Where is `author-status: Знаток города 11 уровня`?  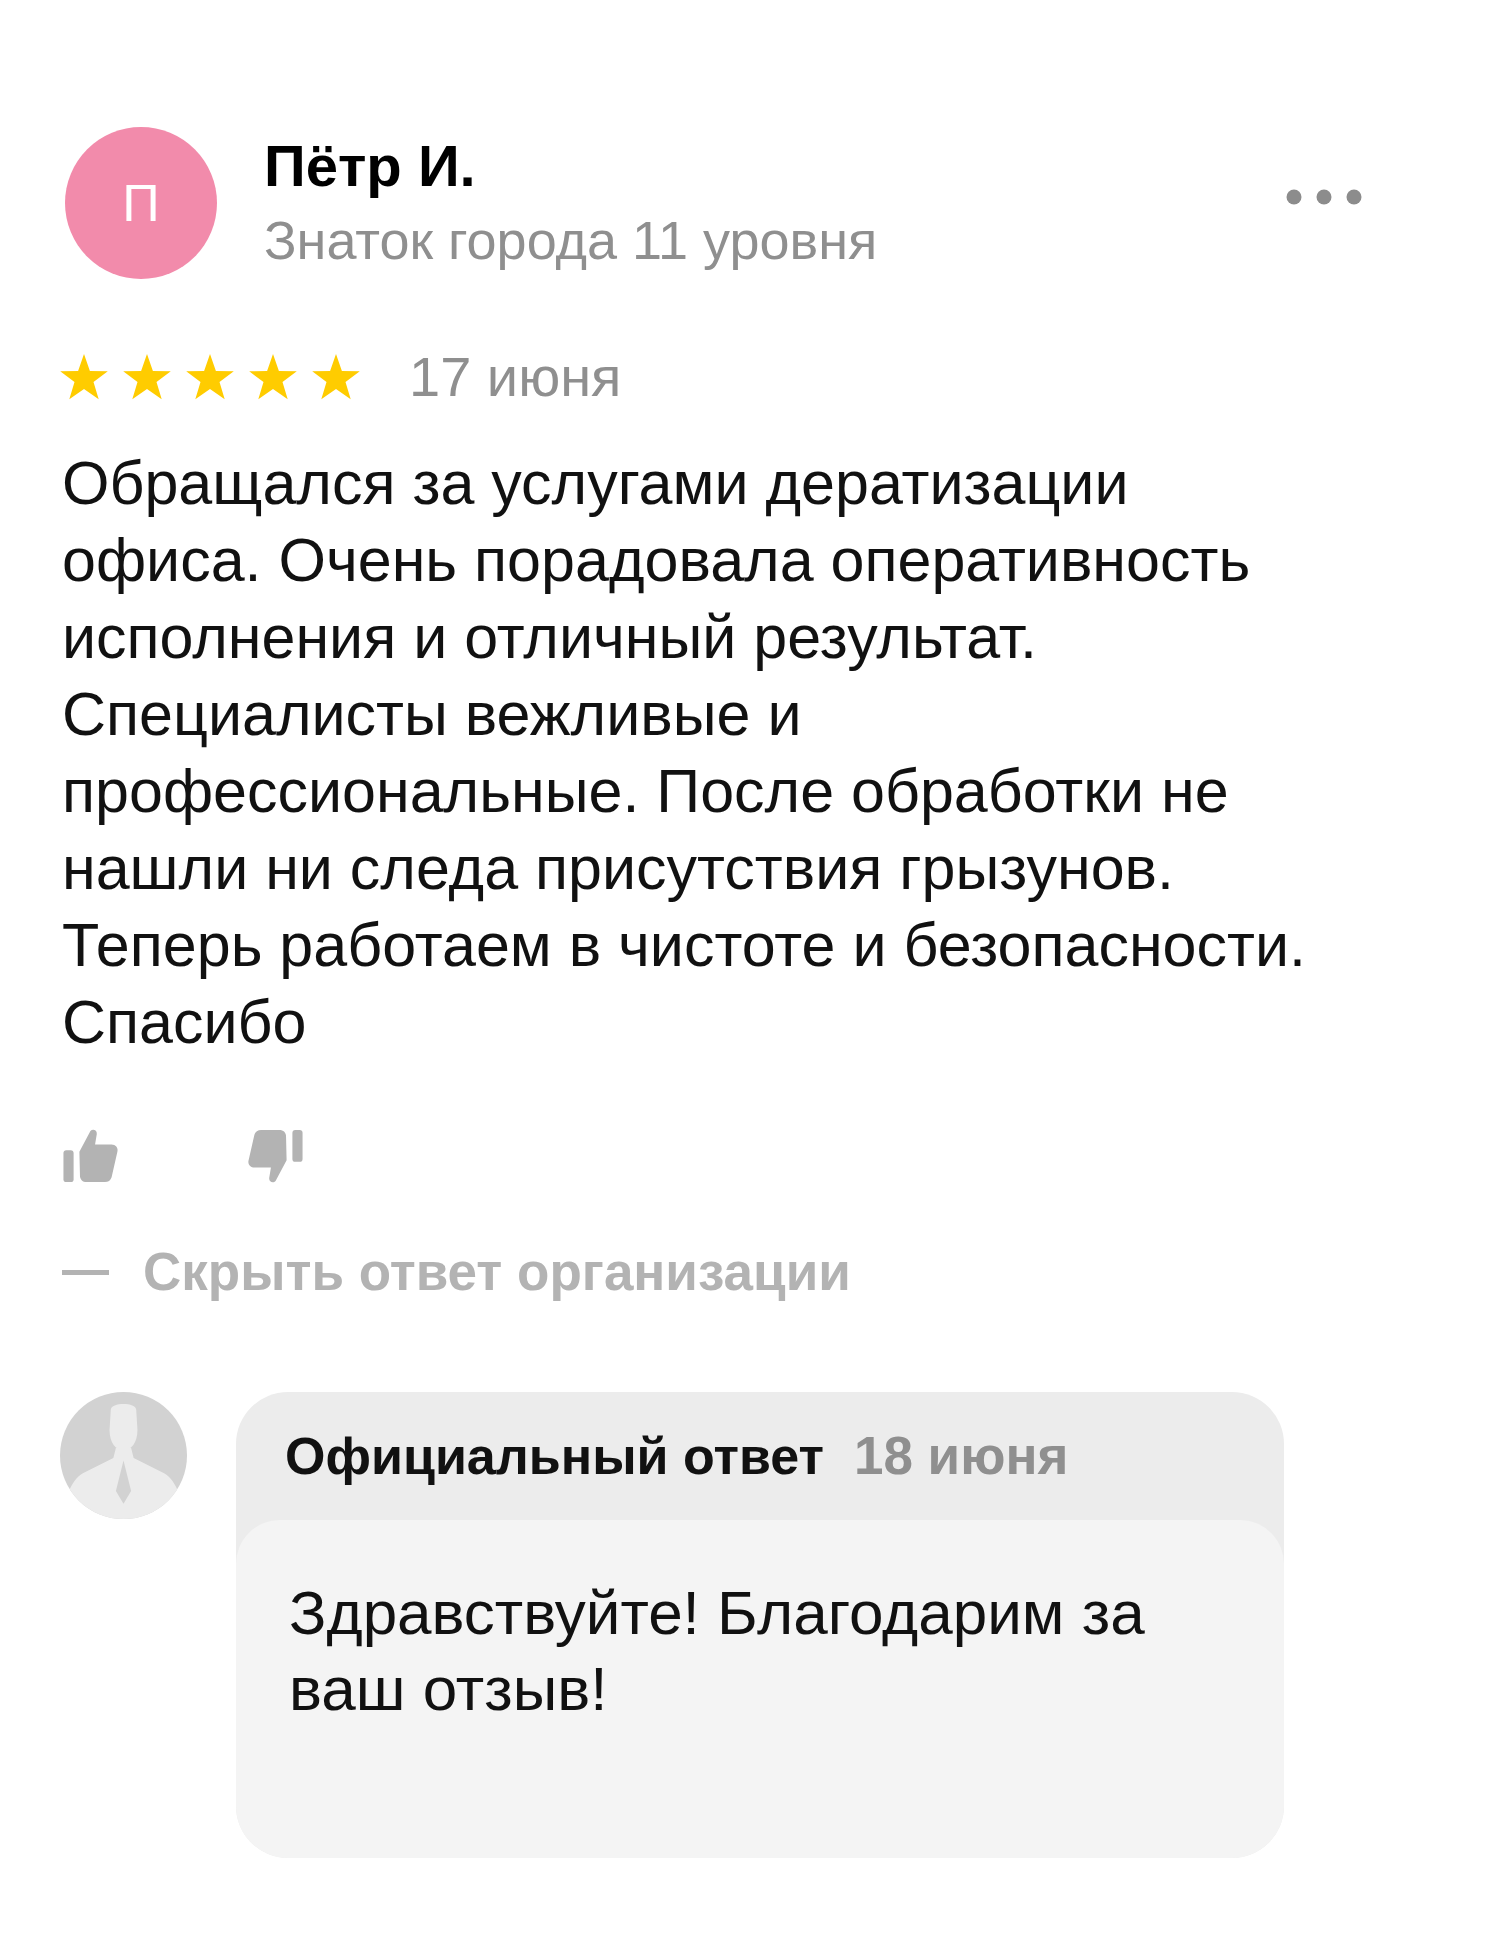
author-status: Знаток города 11 уровня is located at coordinates (571, 240).